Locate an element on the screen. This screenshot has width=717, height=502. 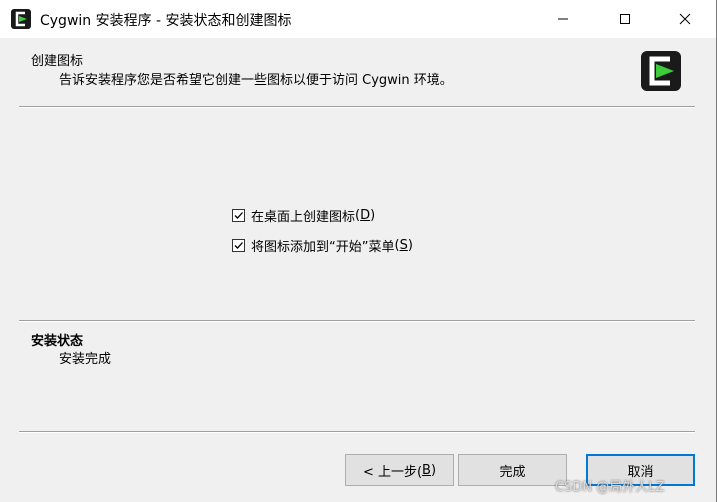
page-header: 创建图标 告诉安装程序您是否希望它创建一些图标以便于访问 Cygwin 环境。 is located at coordinates (358, 73).